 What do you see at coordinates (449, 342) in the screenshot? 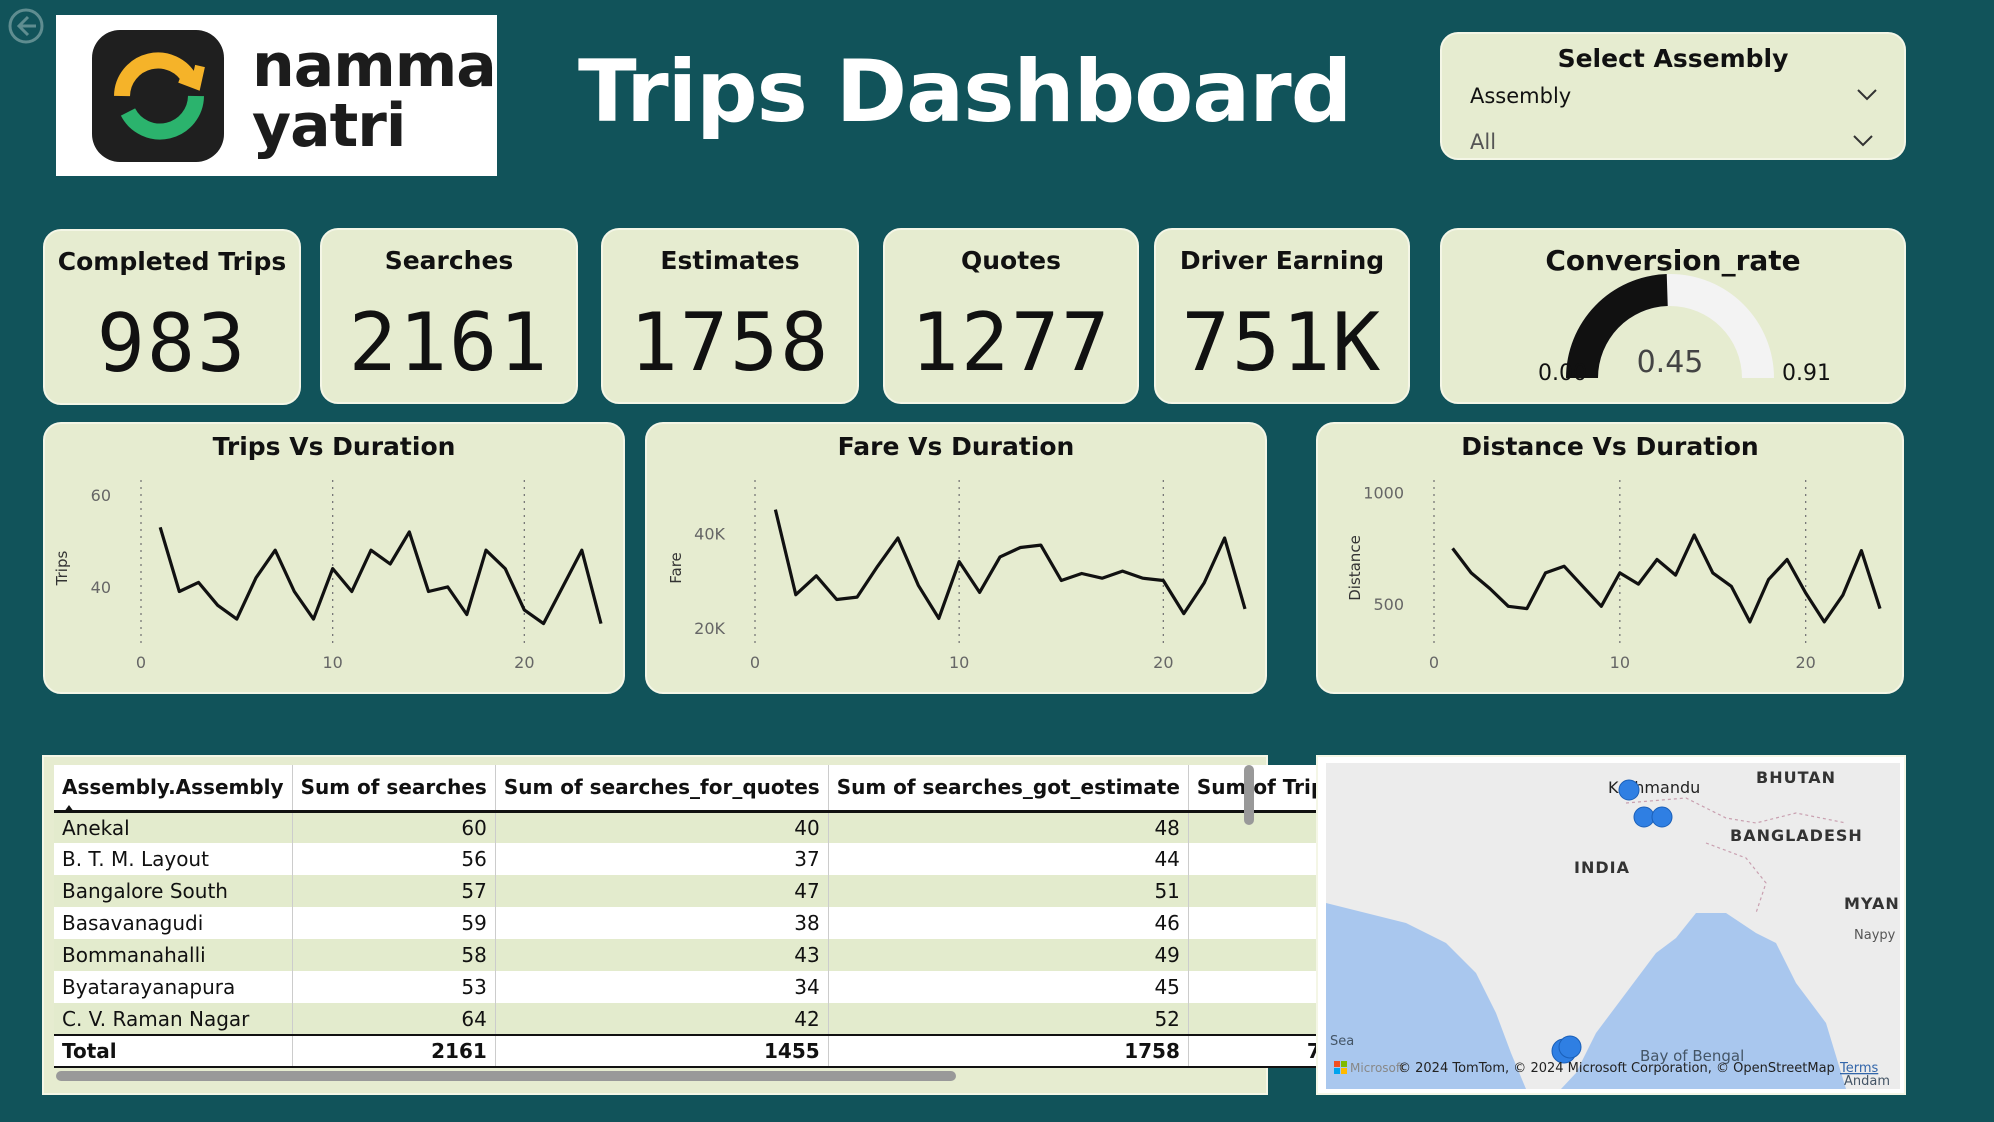
I see `kpi-value: 2161` at bounding box center [449, 342].